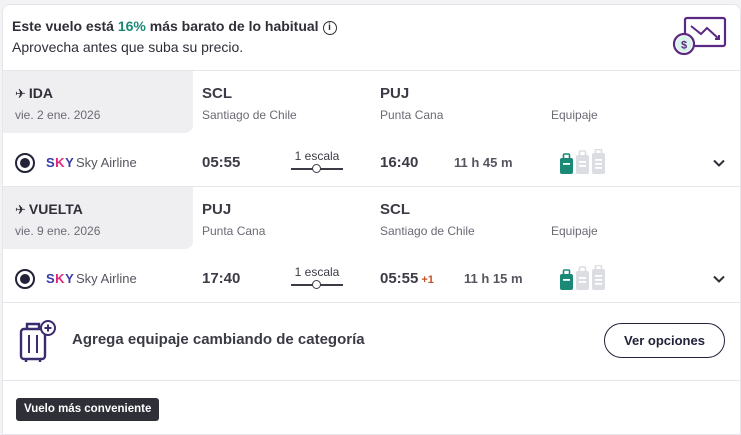 Image resolution: width=741 pixels, height=435 pixels. Describe the element at coordinates (395, 209) in the screenshot. I see `destination-code: SCL` at that location.